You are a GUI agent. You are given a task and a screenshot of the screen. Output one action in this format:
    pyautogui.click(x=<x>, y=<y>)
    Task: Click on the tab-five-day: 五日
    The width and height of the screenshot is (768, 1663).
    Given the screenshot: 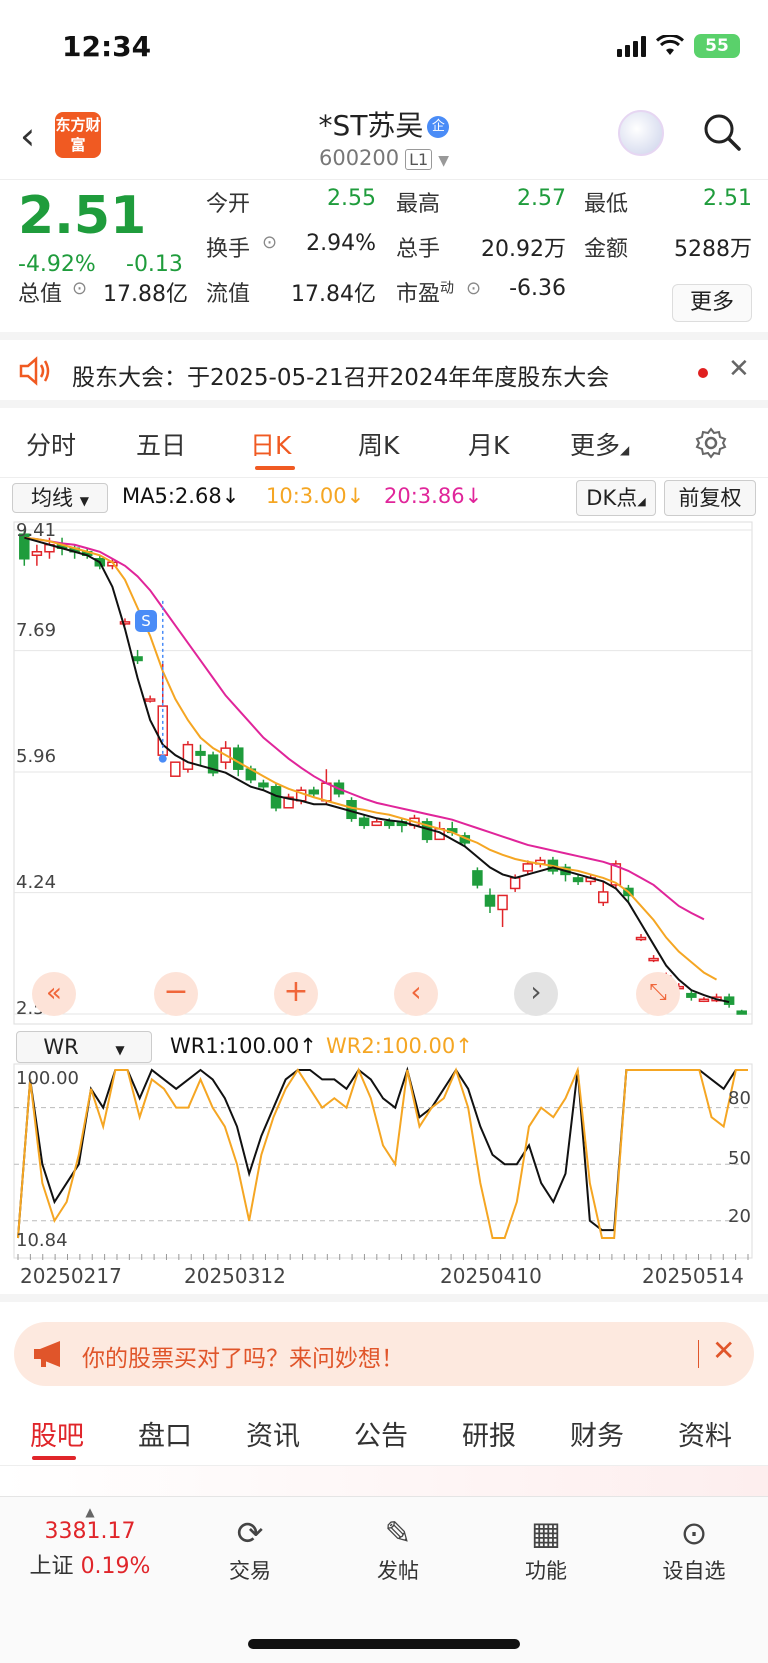 What is the action you would take?
    pyautogui.click(x=161, y=444)
    